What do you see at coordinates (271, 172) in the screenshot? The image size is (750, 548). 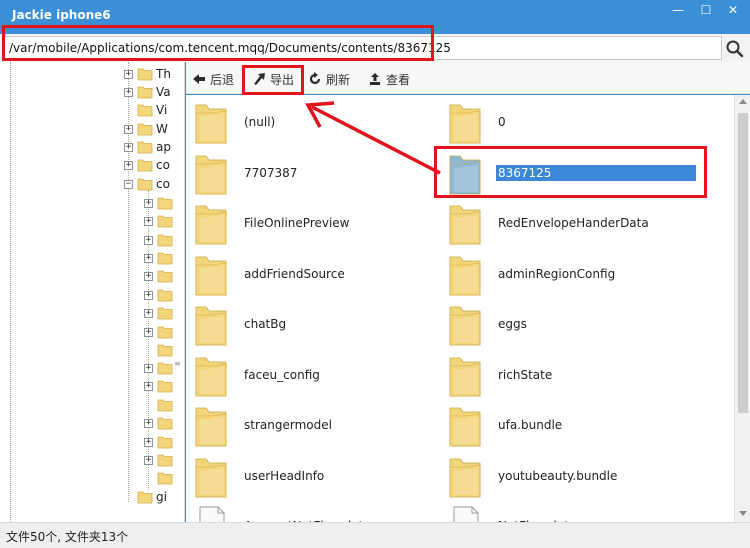 I see `file-name: 7707387` at bounding box center [271, 172].